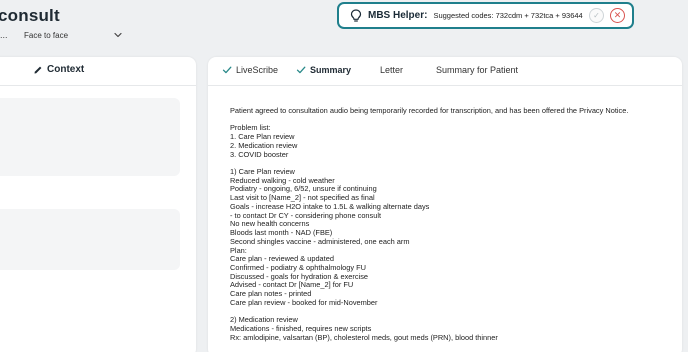 This screenshot has width=688, height=352. What do you see at coordinates (74, 35) in the screenshot?
I see `consult-type-select: Face to face` at bounding box center [74, 35].